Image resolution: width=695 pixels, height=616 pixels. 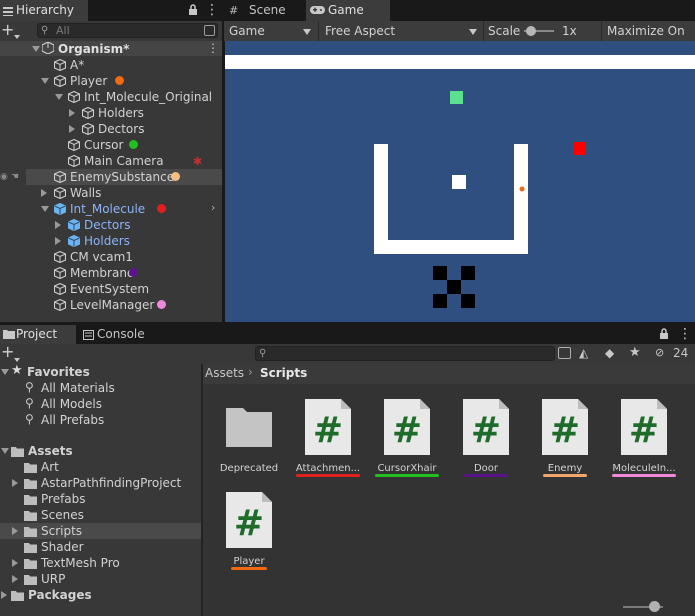 What do you see at coordinates (100, 483) in the screenshot?
I see `asset-folder-item: AstarPathfindingProject` at bounding box center [100, 483].